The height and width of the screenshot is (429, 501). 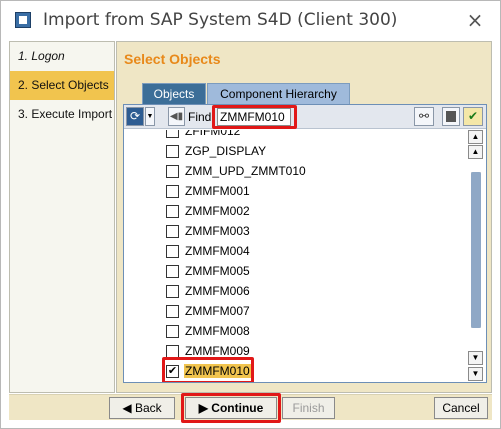 I want to click on step-execute-import: 3. Execute Import, so click(x=62, y=114).